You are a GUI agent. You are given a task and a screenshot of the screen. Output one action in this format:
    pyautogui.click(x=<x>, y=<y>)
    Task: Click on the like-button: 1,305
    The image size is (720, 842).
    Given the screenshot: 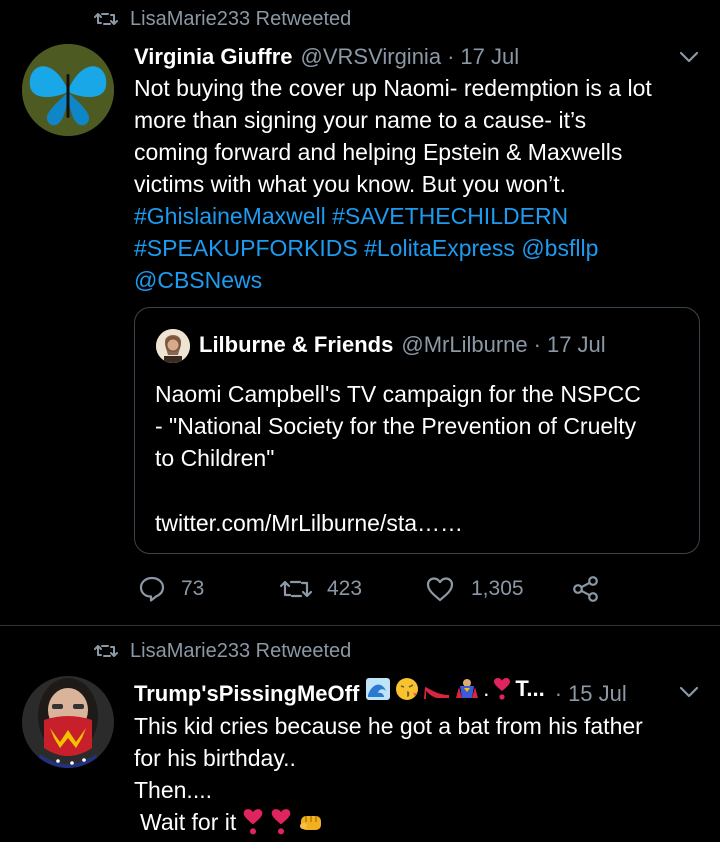 What is the action you would take?
    pyautogui.click(x=474, y=589)
    